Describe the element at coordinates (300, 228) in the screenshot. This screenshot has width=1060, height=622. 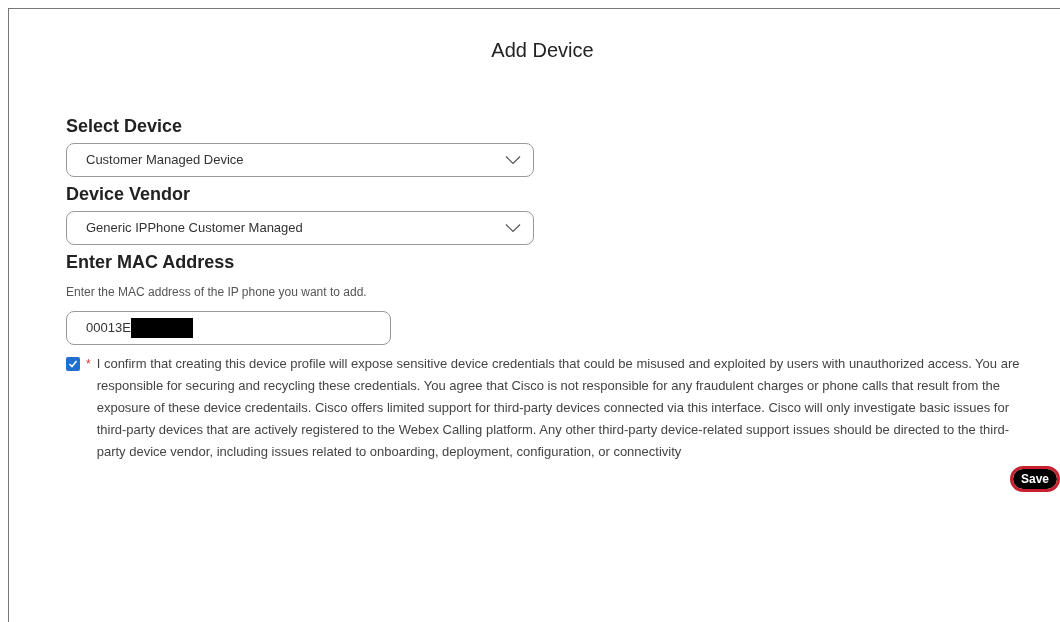
I see `select-field: Generic IPPhone Customer Managed` at that location.